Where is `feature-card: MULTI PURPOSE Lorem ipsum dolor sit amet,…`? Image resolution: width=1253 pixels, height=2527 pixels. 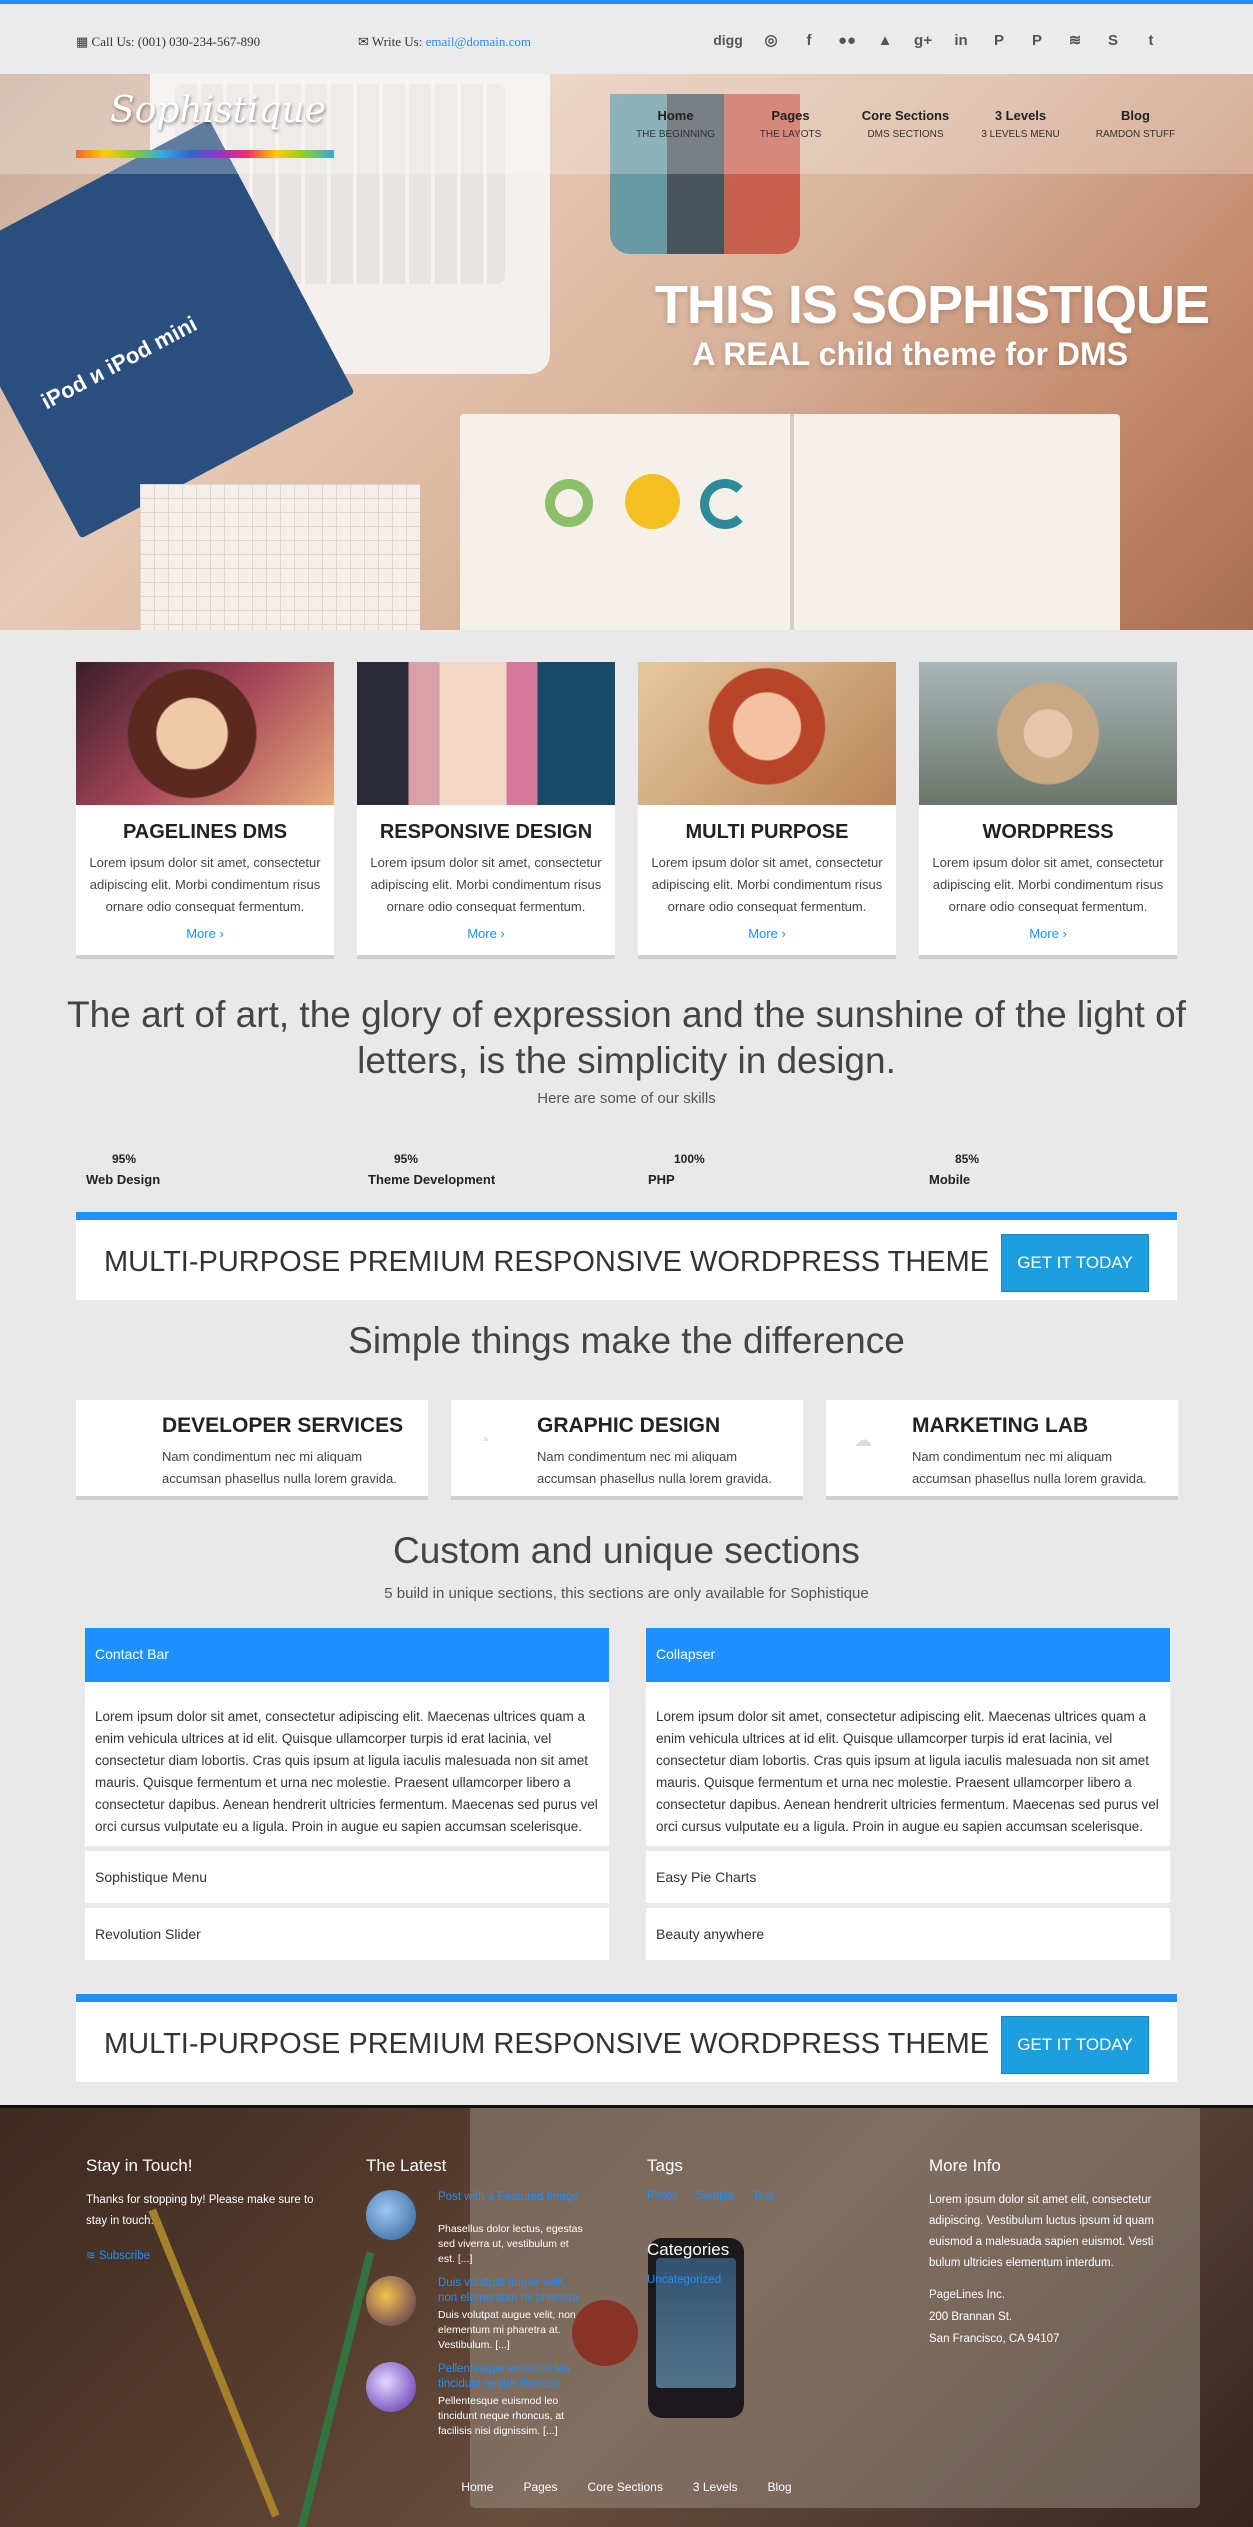 feature-card: MULTI PURPOSE Lorem ipsum dolor sit amet,… is located at coordinates (767, 810).